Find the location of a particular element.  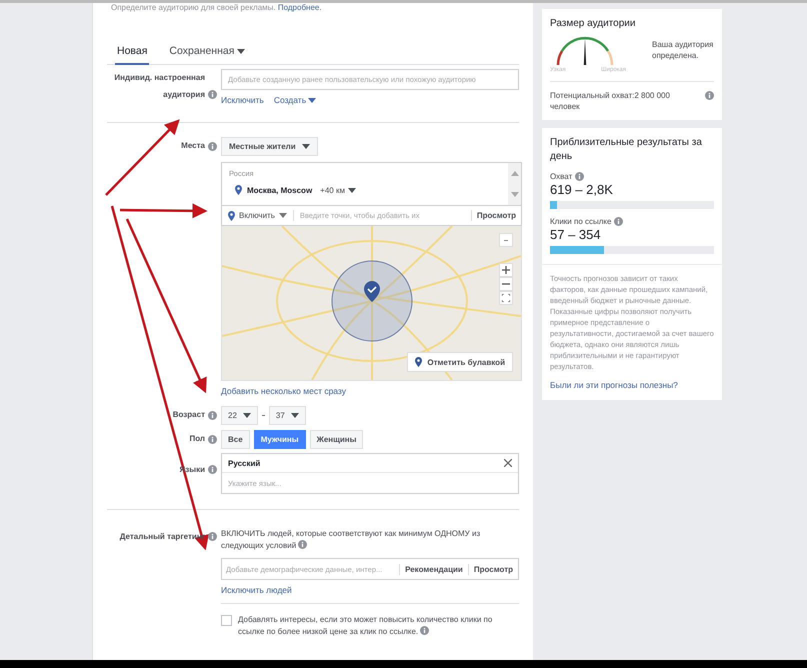

age-from-dropdown: 22 is located at coordinates (239, 415).